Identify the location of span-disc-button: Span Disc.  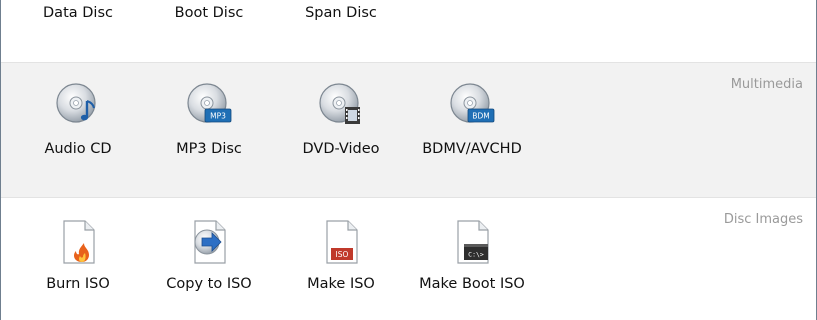
(341, 31).